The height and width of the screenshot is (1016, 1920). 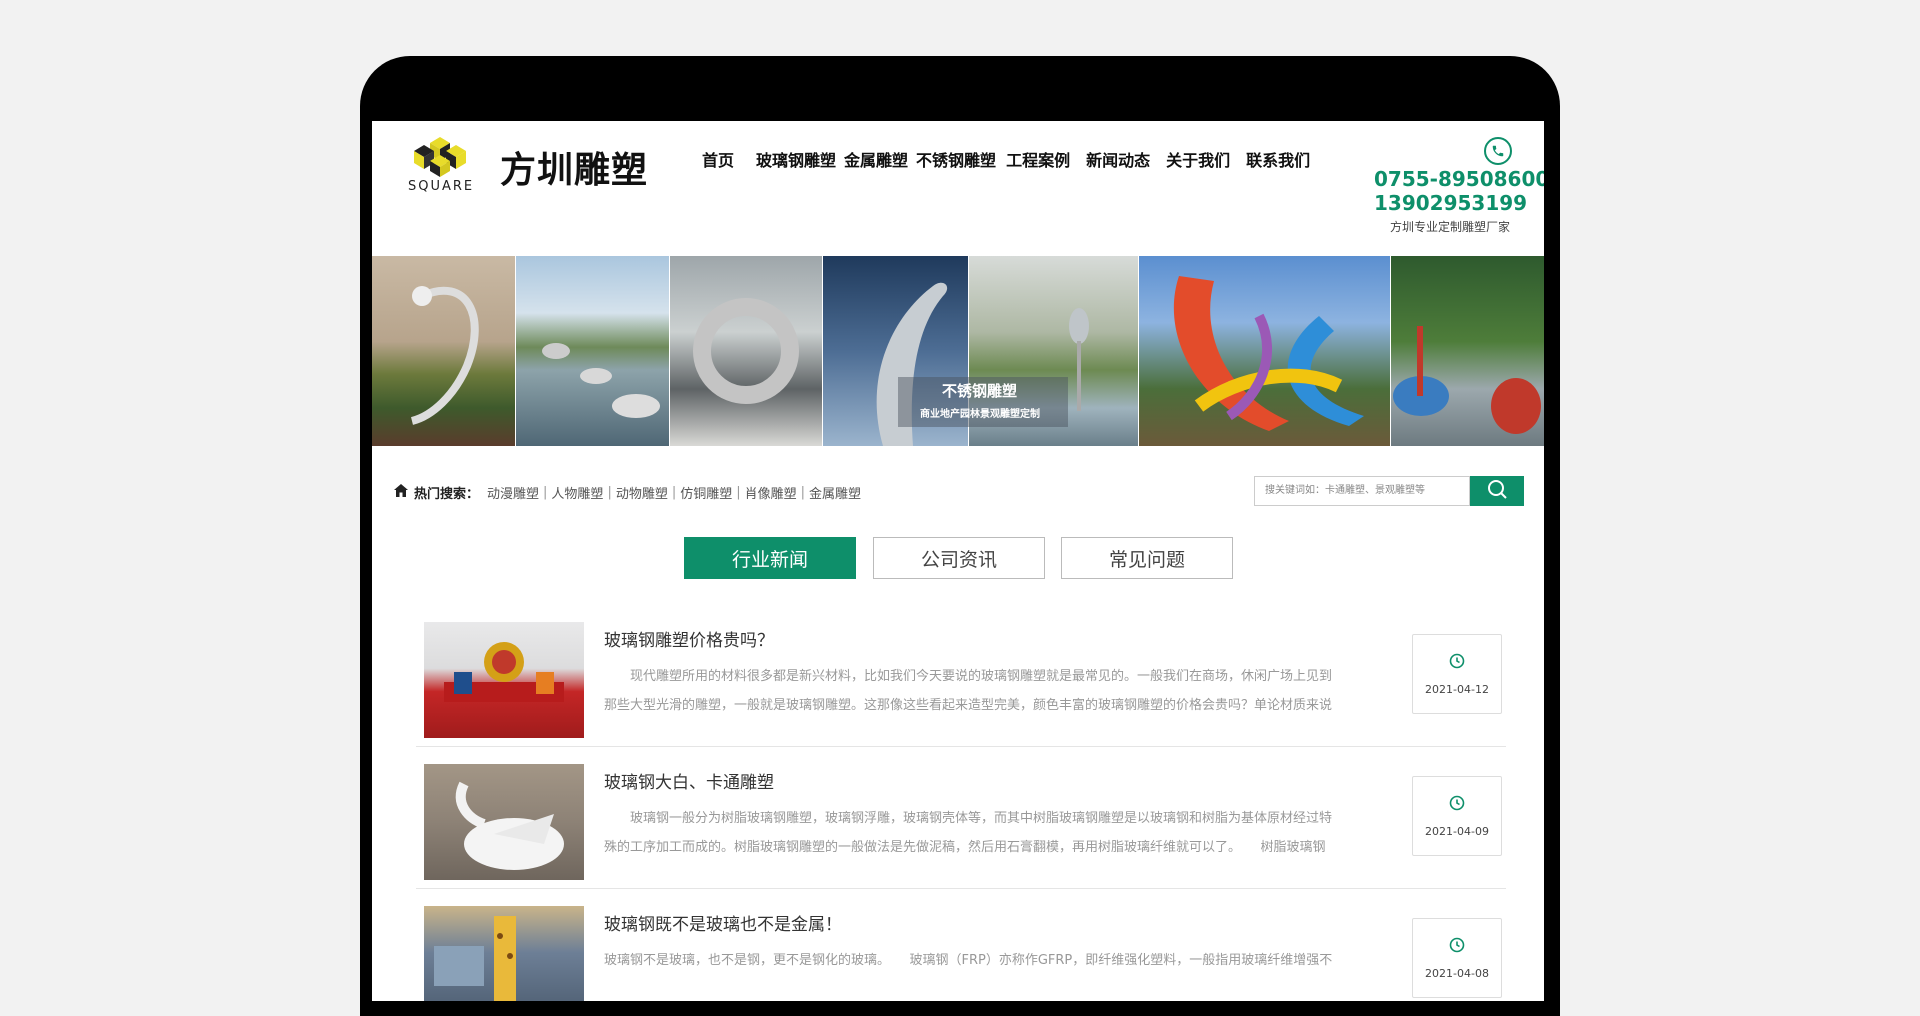 I want to click on tab-company-news: 公司资讯, so click(x=959, y=558).